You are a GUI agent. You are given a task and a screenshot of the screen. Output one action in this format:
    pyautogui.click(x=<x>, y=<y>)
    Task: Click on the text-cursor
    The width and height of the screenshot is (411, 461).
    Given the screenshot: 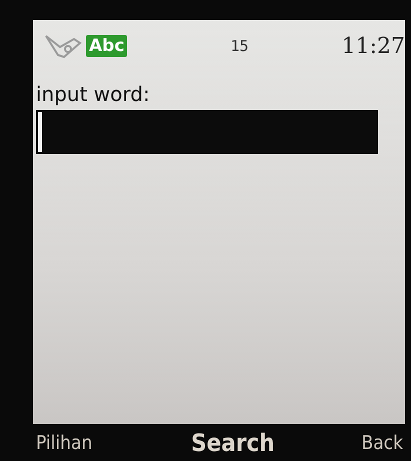 What is the action you would take?
    pyautogui.click(x=40, y=132)
    